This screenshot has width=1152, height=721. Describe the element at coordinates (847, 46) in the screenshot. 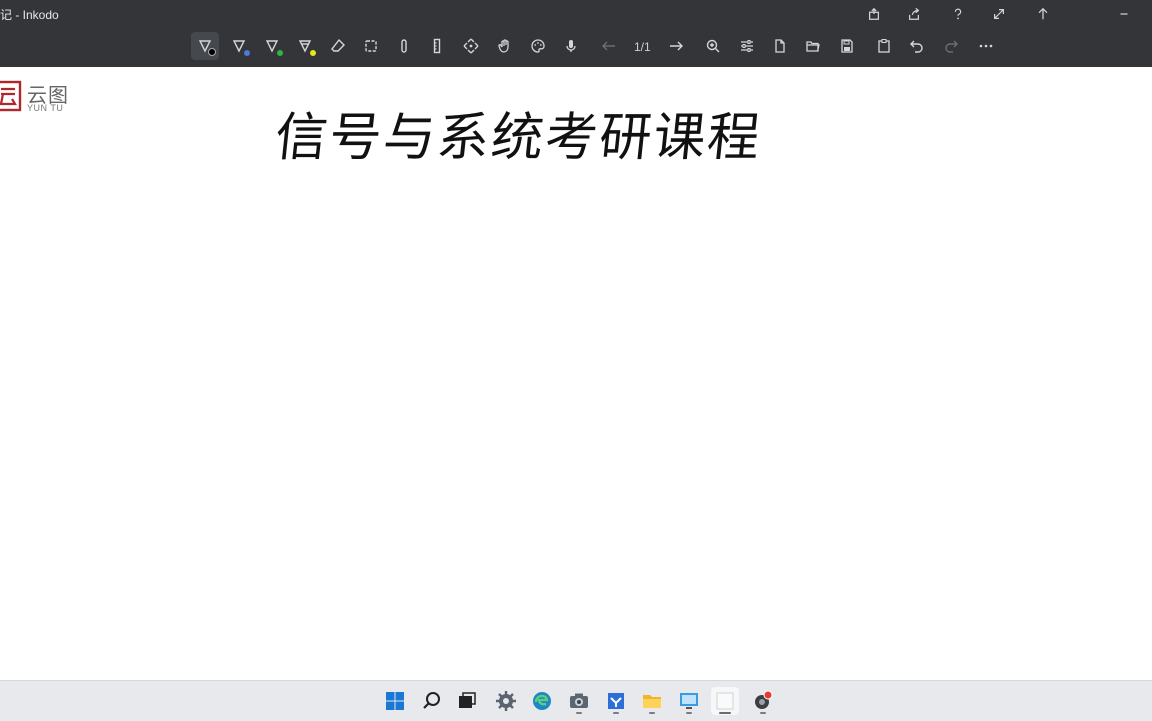

I see `save-icon` at that location.